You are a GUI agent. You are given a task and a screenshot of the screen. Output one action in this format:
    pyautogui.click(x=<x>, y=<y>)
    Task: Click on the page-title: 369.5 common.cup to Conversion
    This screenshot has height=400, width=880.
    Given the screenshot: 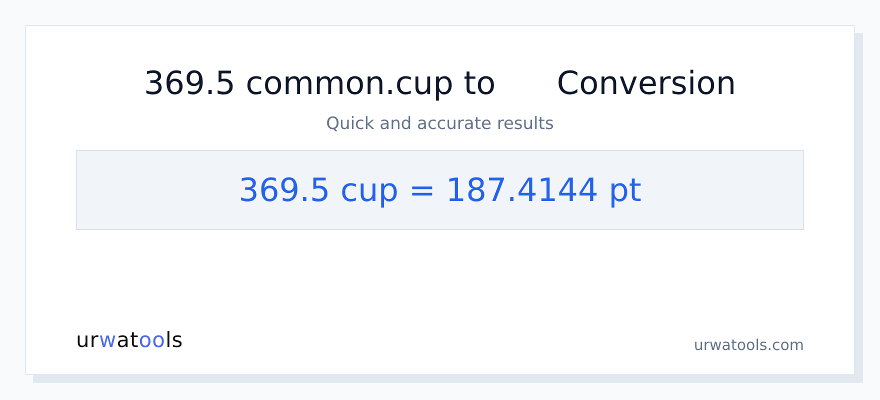 What is the action you would take?
    pyautogui.click(x=440, y=83)
    